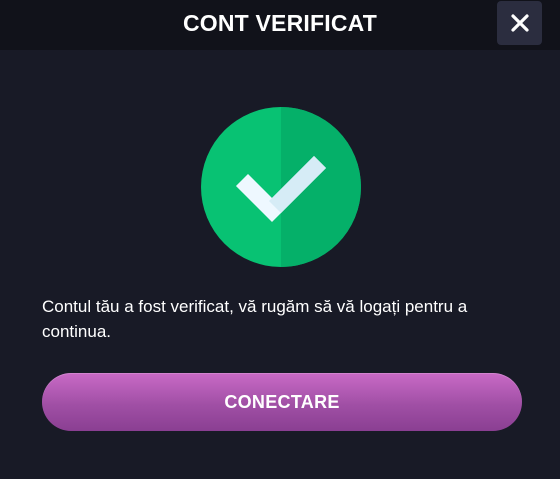  What do you see at coordinates (282, 402) in the screenshot?
I see `connect-button: CONECTARE` at bounding box center [282, 402].